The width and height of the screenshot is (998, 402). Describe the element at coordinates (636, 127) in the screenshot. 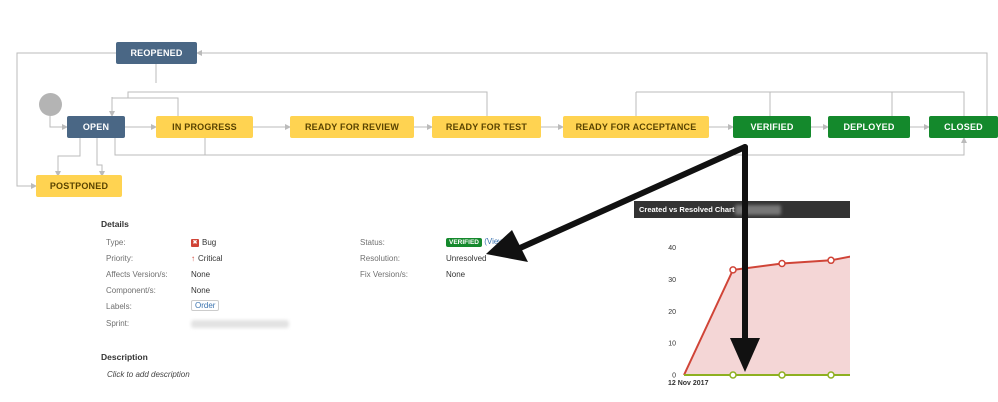

I see `status-ready-for-acceptance: READY FOR ACCEPTANCE` at that location.